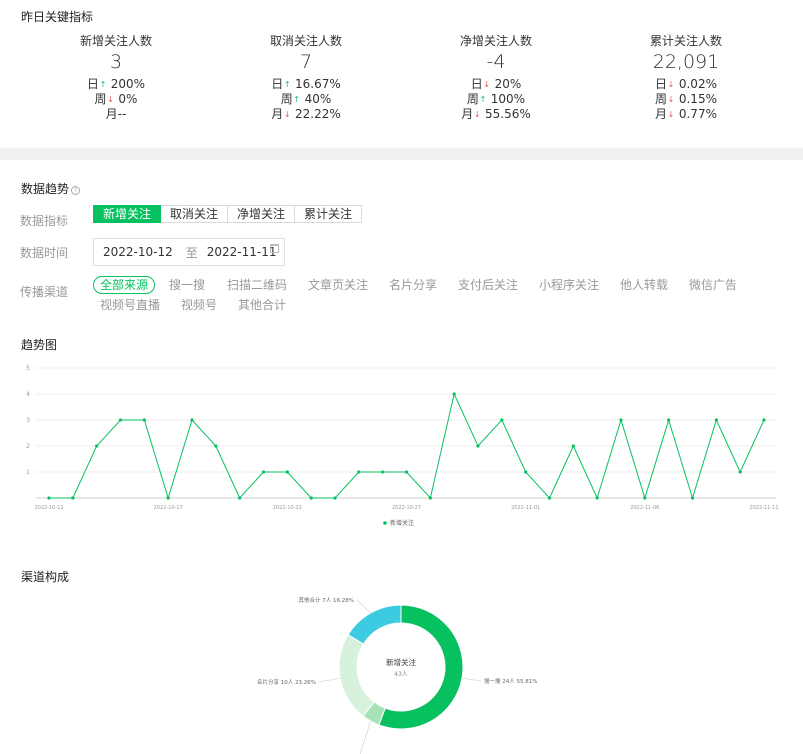 The height and width of the screenshot is (754, 803). I want to click on date-end: 2022-11-11, so click(242, 252).